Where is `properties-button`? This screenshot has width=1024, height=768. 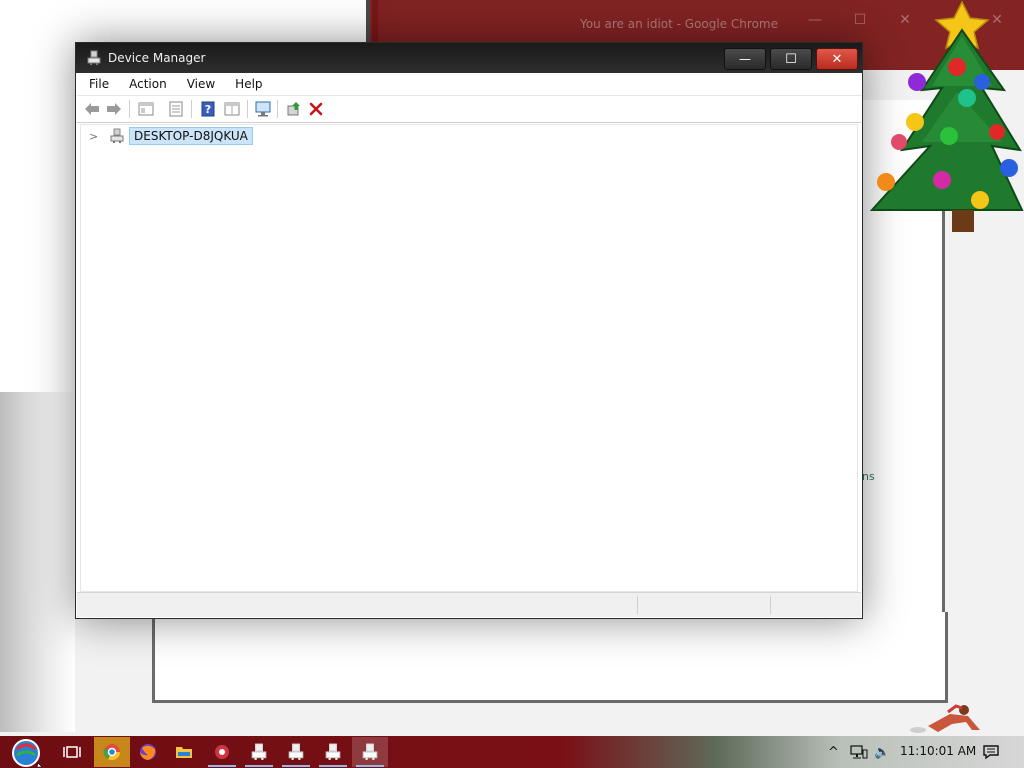
properties-button is located at coordinates (176, 109).